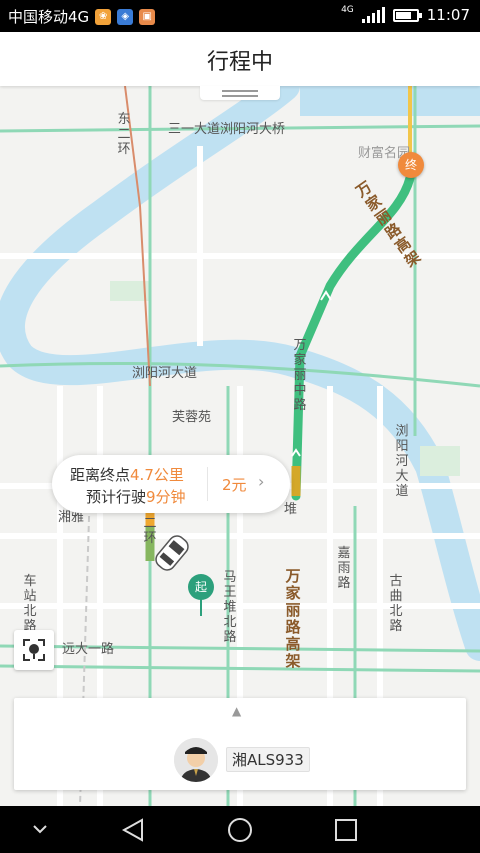  Describe the element at coordinates (166, 497) in the screenshot. I see `eta-value: 9分钟` at that location.